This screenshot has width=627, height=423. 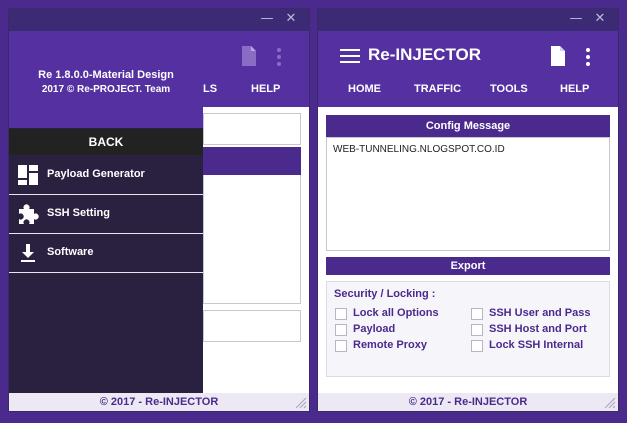 What do you see at coordinates (106, 142) in the screenshot?
I see `back-button: BACK` at bounding box center [106, 142].